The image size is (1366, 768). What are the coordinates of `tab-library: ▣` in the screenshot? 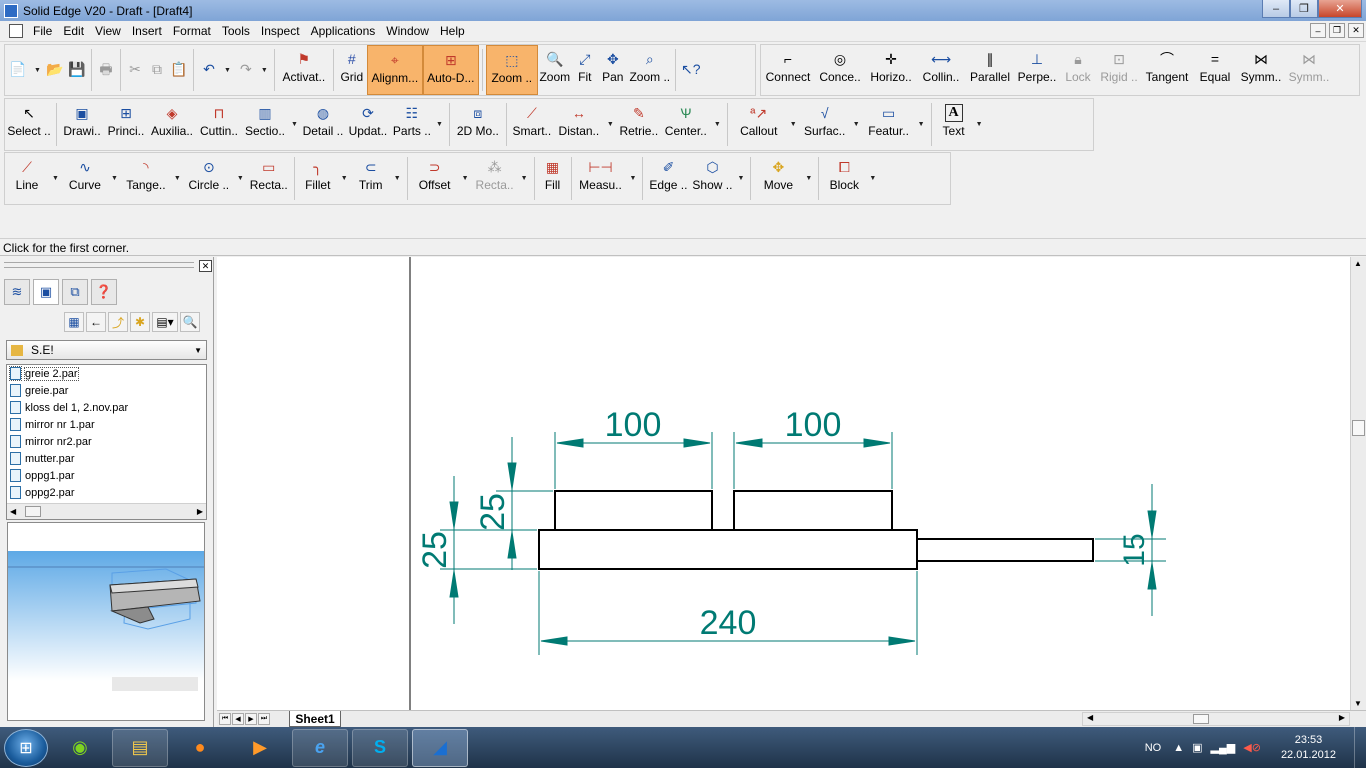 It's located at (46, 292).